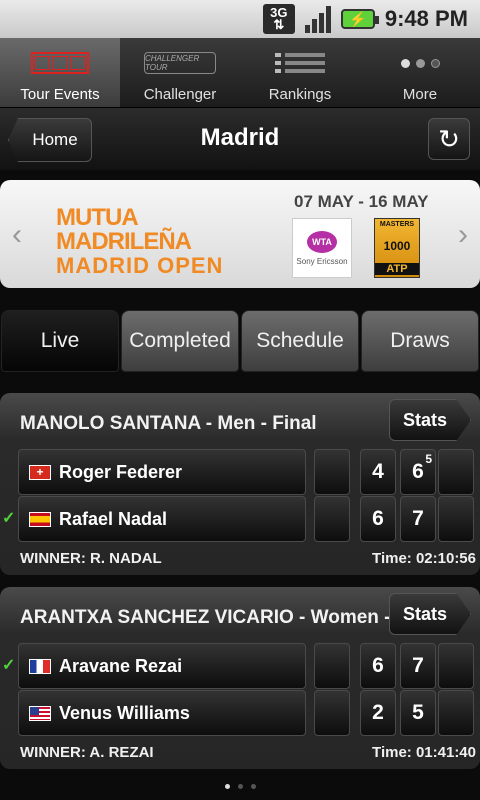  Describe the element at coordinates (124, 712) in the screenshot. I see `player-name: Venus Williams` at that location.